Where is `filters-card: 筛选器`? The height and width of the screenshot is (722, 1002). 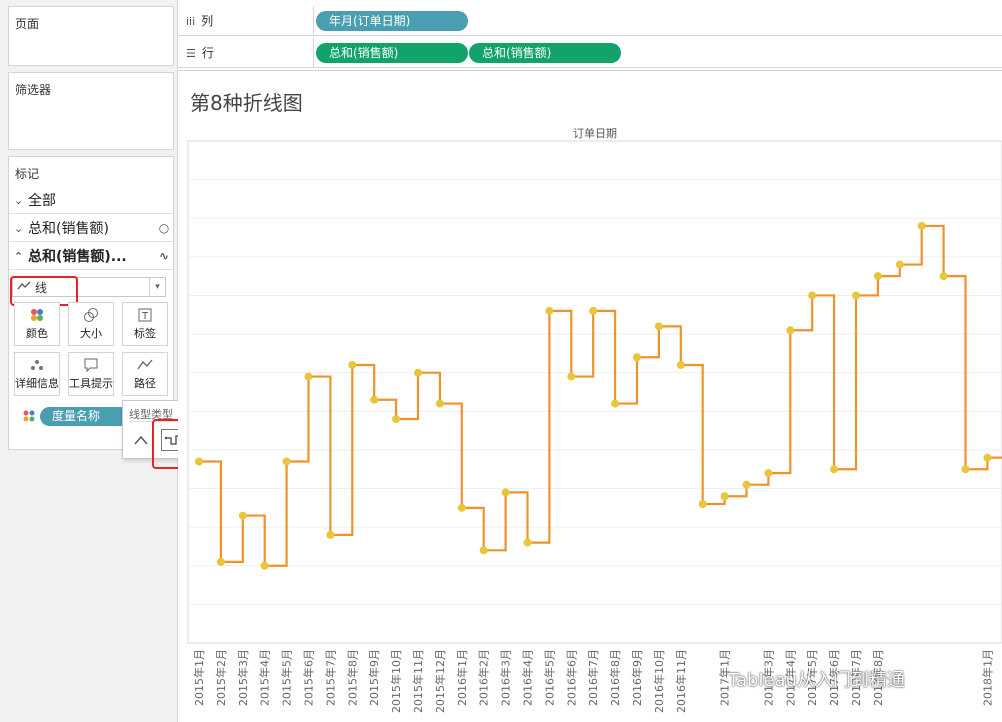
filters-card: 筛选器 is located at coordinates (91, 111).